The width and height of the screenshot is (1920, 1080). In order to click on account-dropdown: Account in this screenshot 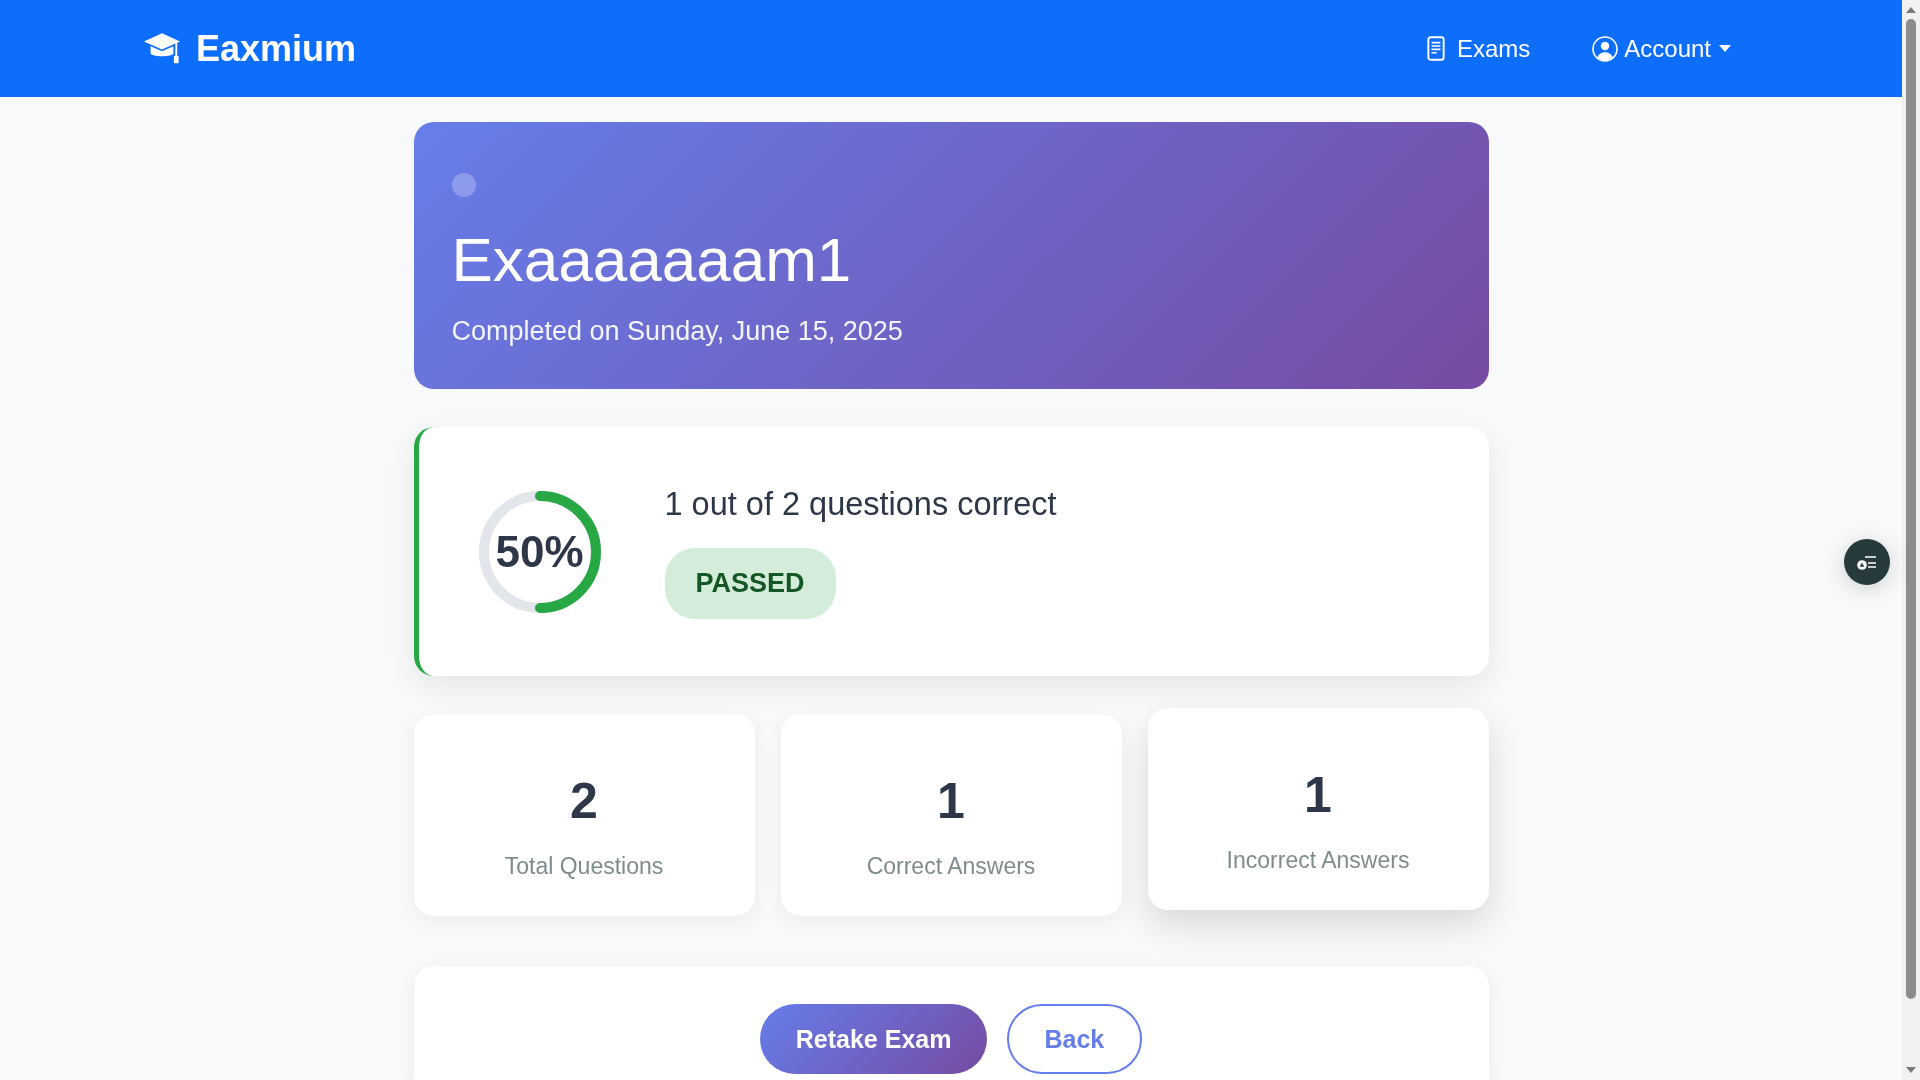, I will do `click(1661, 48)`.